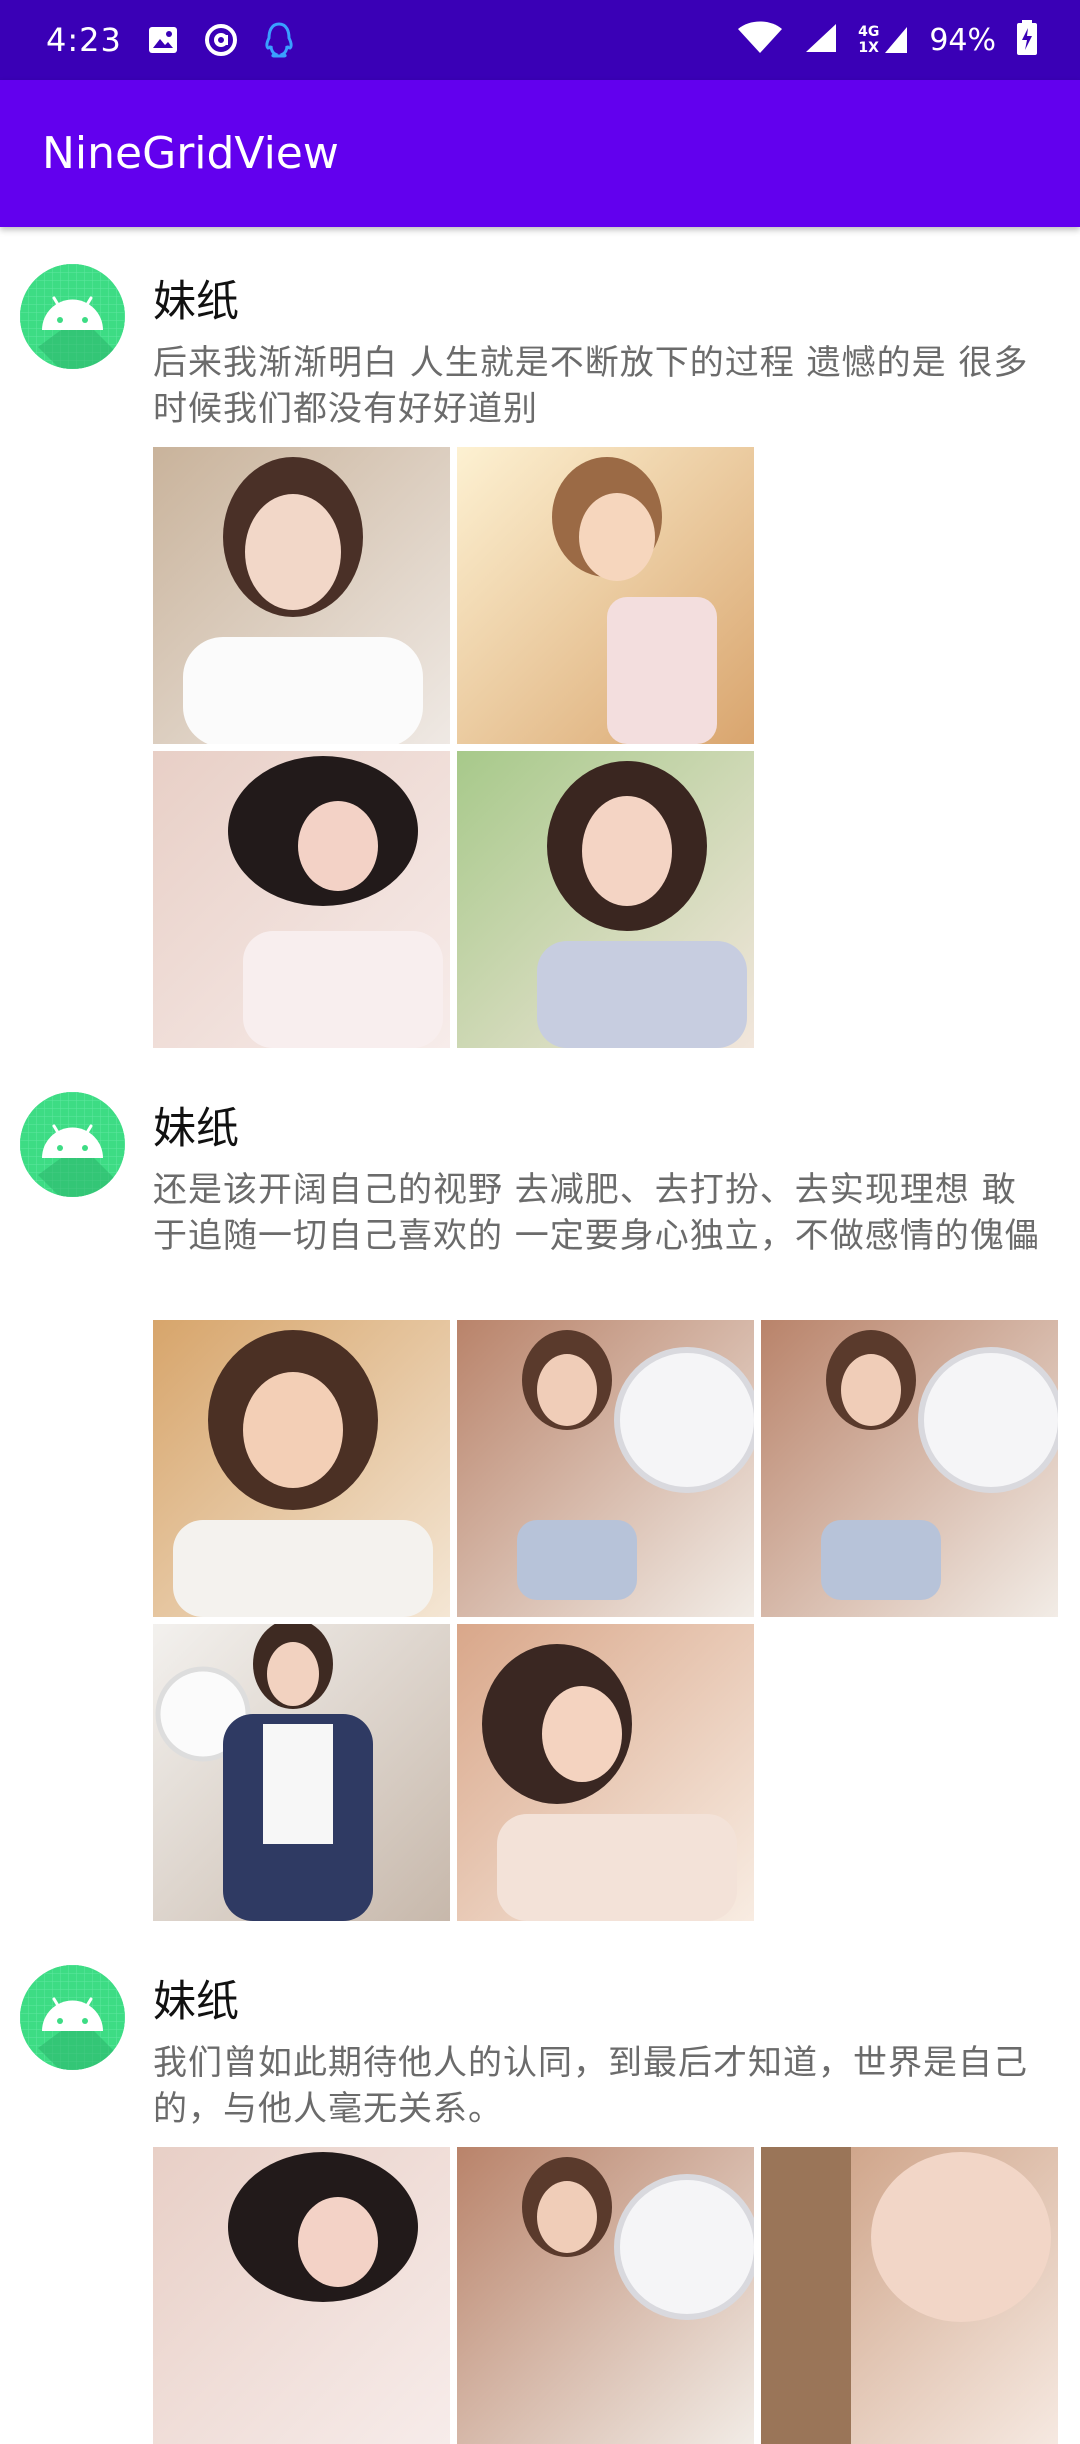 The height and width of the screenshot is (2444, 1080). What do you see at coordinates (883, 40) in the screenshot?
I see `network-indicator: 4G 1X` at bounding box center [883, 40].